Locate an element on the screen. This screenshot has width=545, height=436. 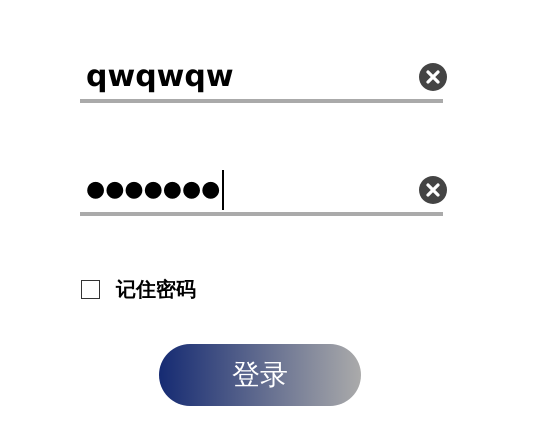
checkbox is located at coordinates (90, 289).